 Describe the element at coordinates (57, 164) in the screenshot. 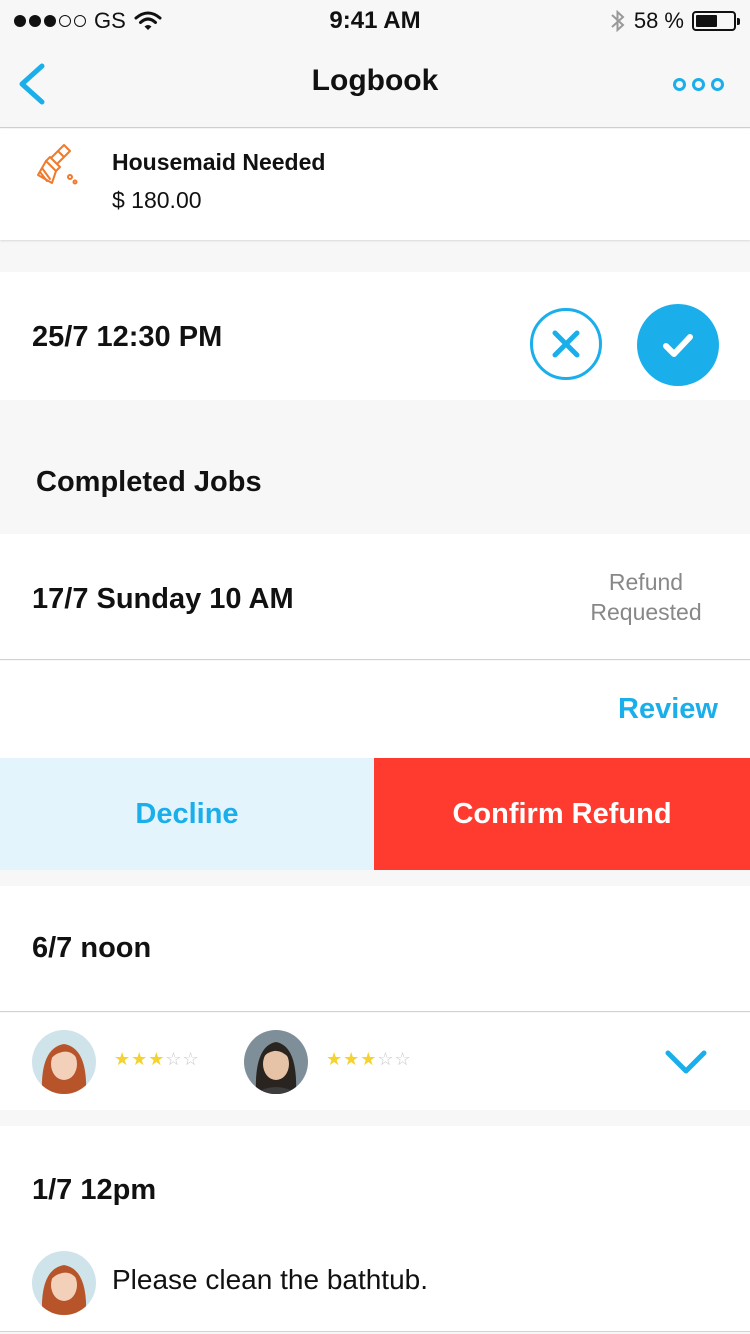

I see `broom-icon` at that location.